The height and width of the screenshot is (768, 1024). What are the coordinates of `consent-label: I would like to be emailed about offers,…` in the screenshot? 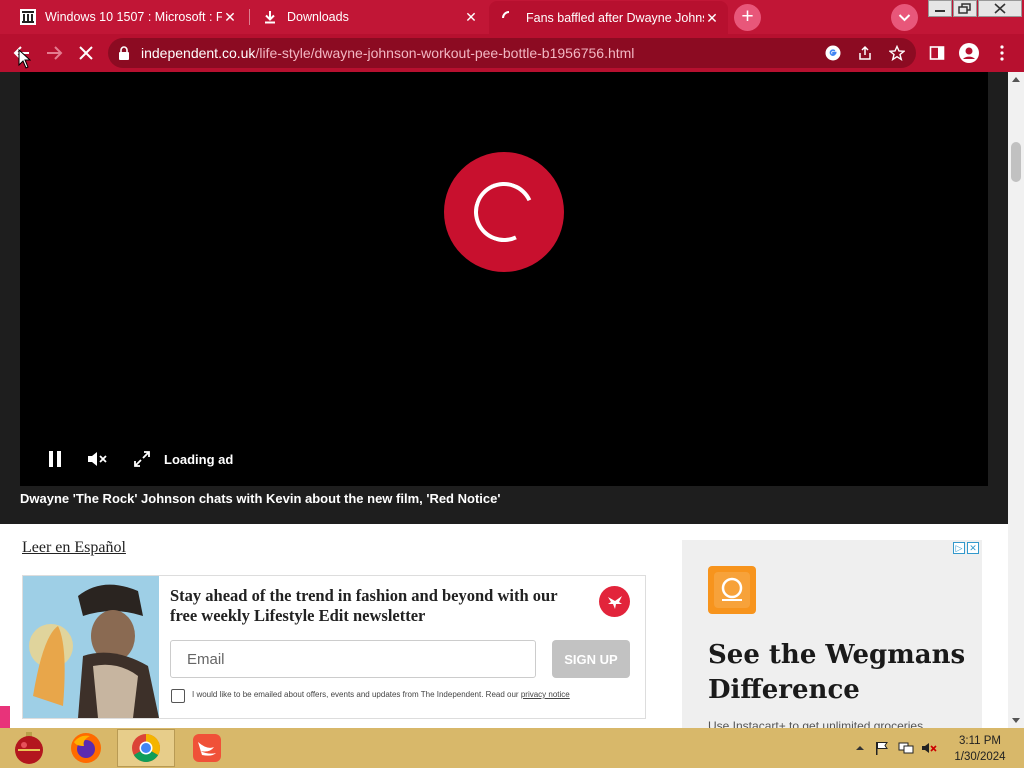 It's located at (355, 694).